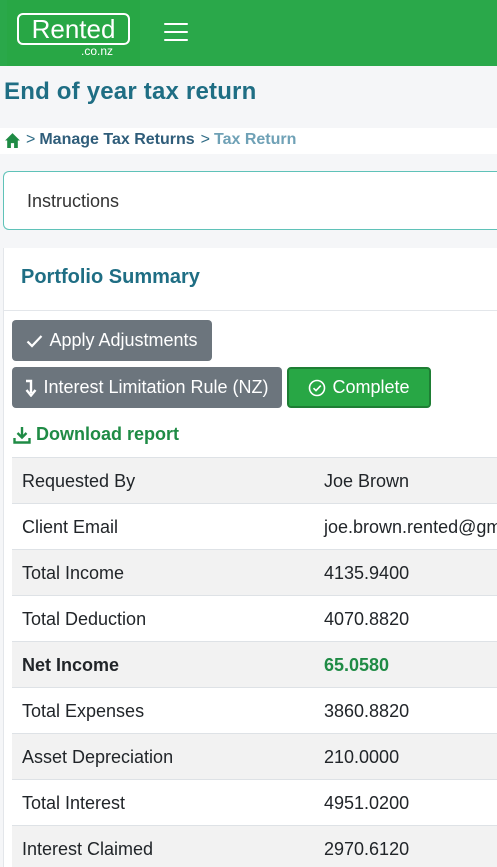 This screenshot has width=497, height=867. What do you see at coordinates (367, 619) in the screenshot?
I see `row-value: 4070.8820` at bounding box center [367, 619].